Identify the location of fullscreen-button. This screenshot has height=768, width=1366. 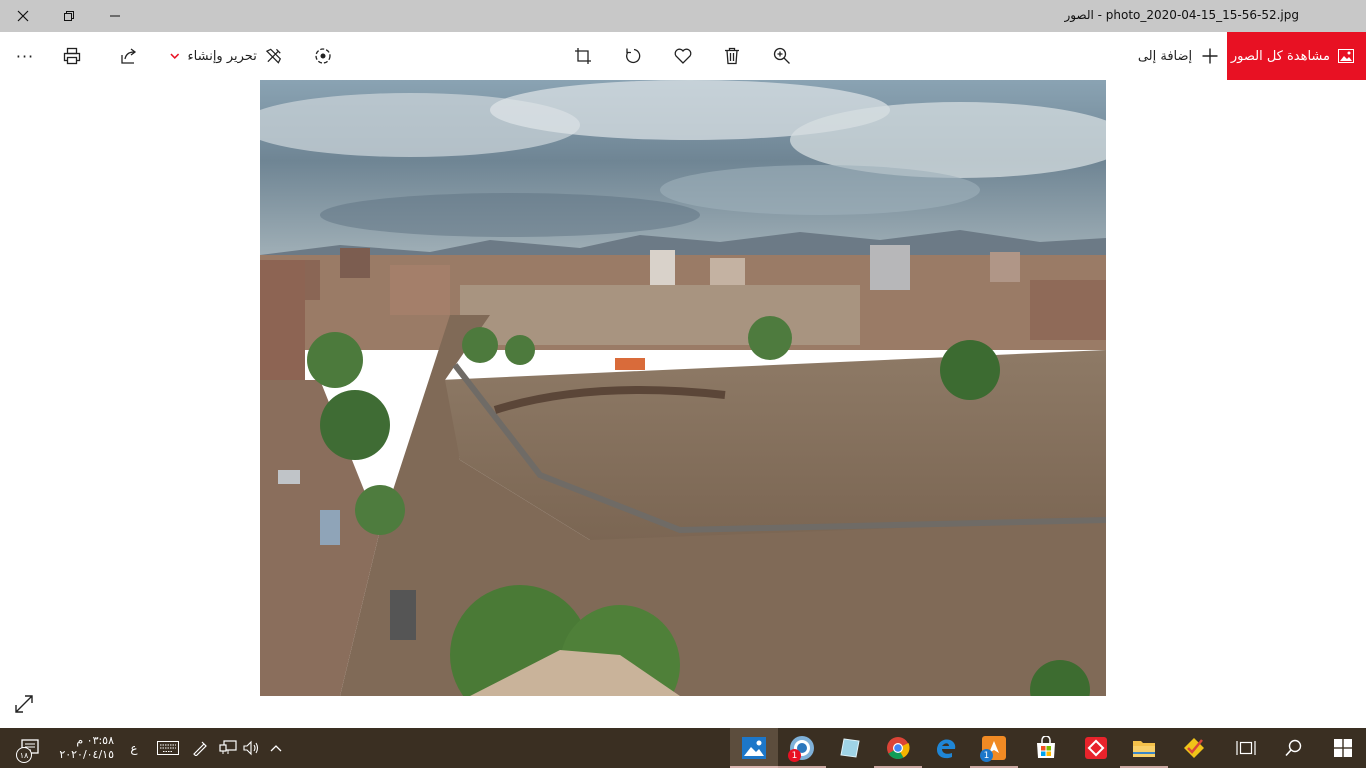
(24, 704).